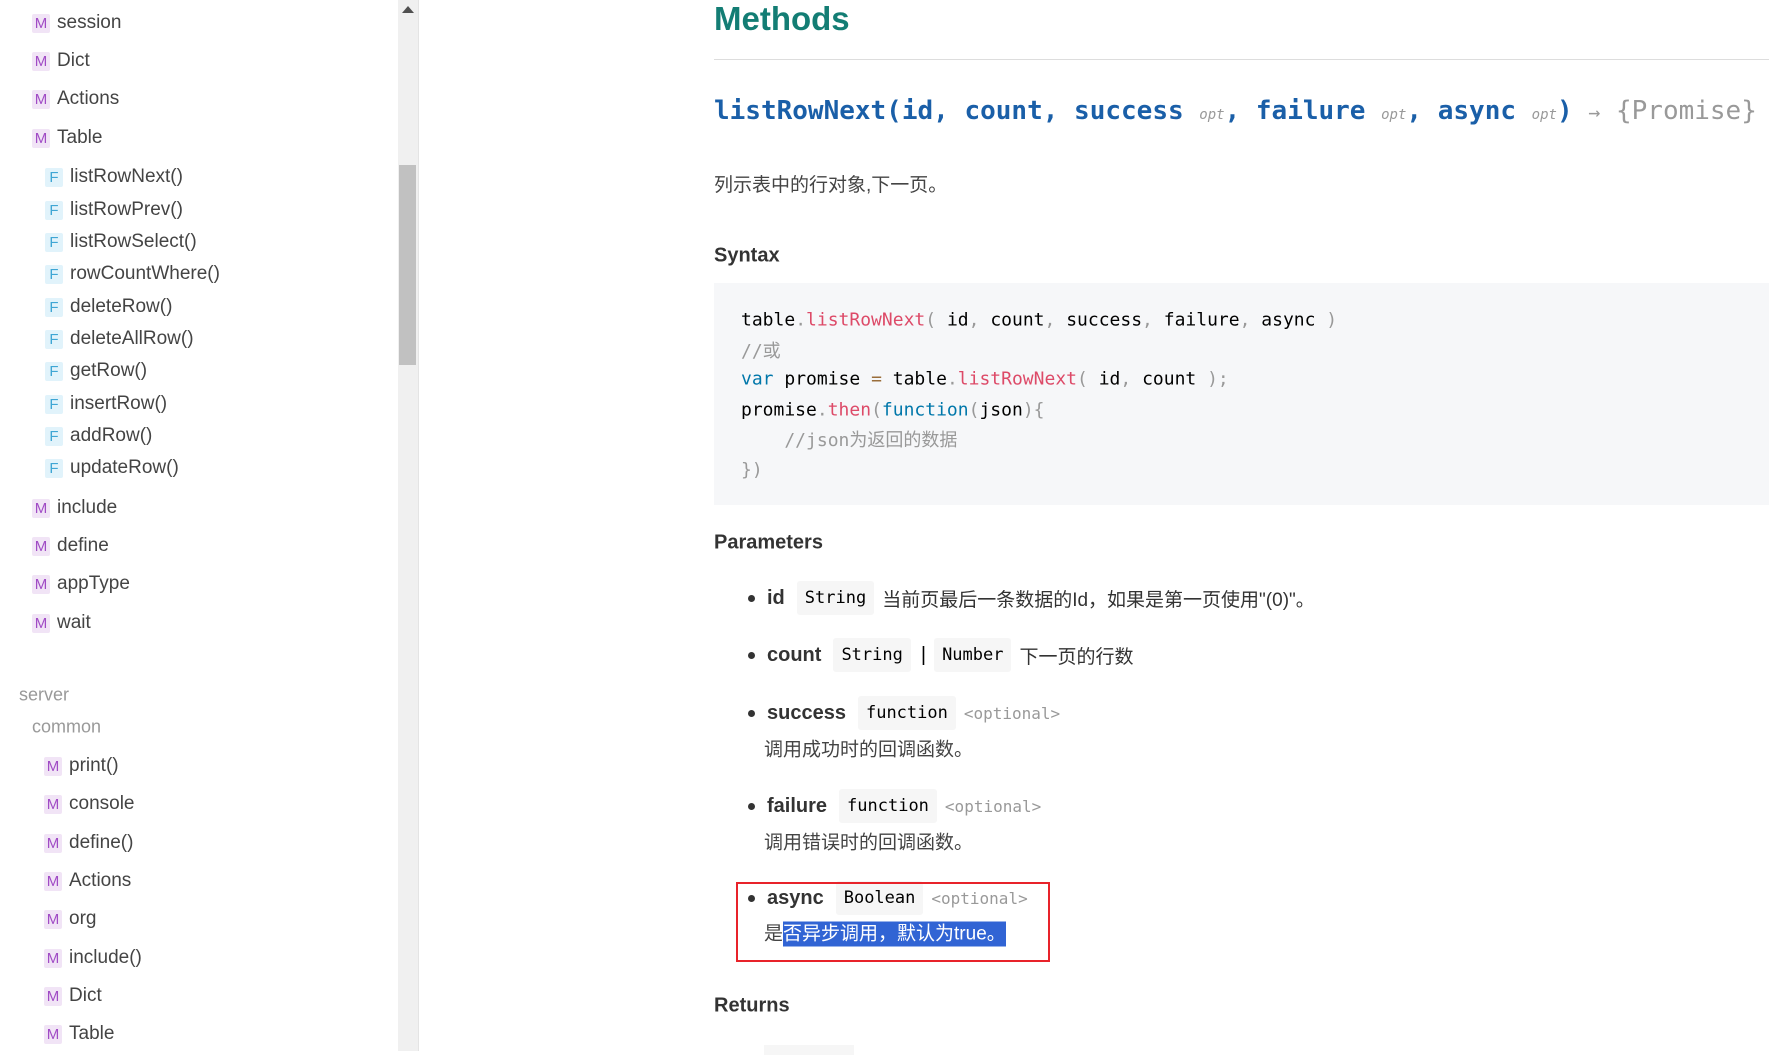 The image size is (1769, 1055). Describe the element at coordinates (907, 713) in the screenshot. I see `param-type: function` at that location.